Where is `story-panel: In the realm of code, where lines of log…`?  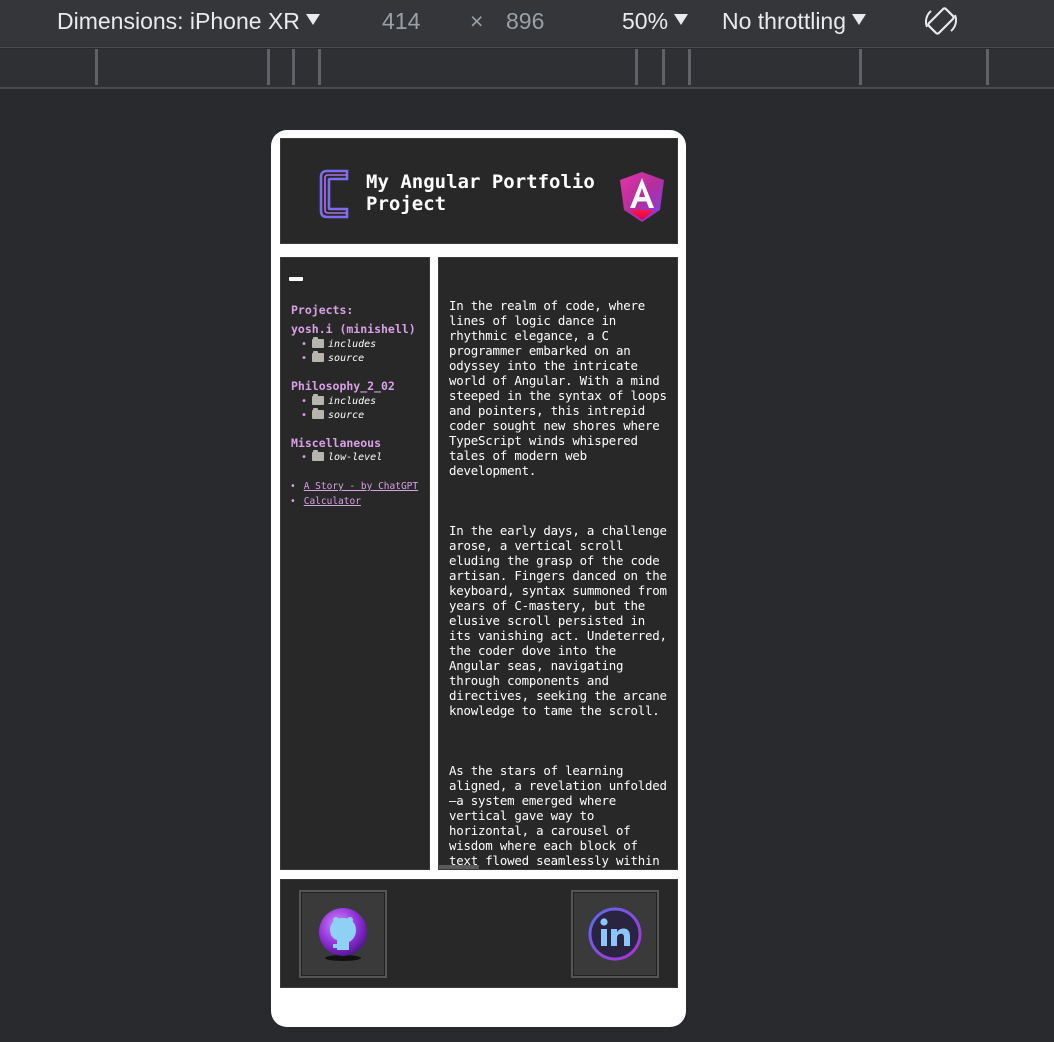 story-panel: In the realm of code, where lines of log… is located at coordinates (558, 563).